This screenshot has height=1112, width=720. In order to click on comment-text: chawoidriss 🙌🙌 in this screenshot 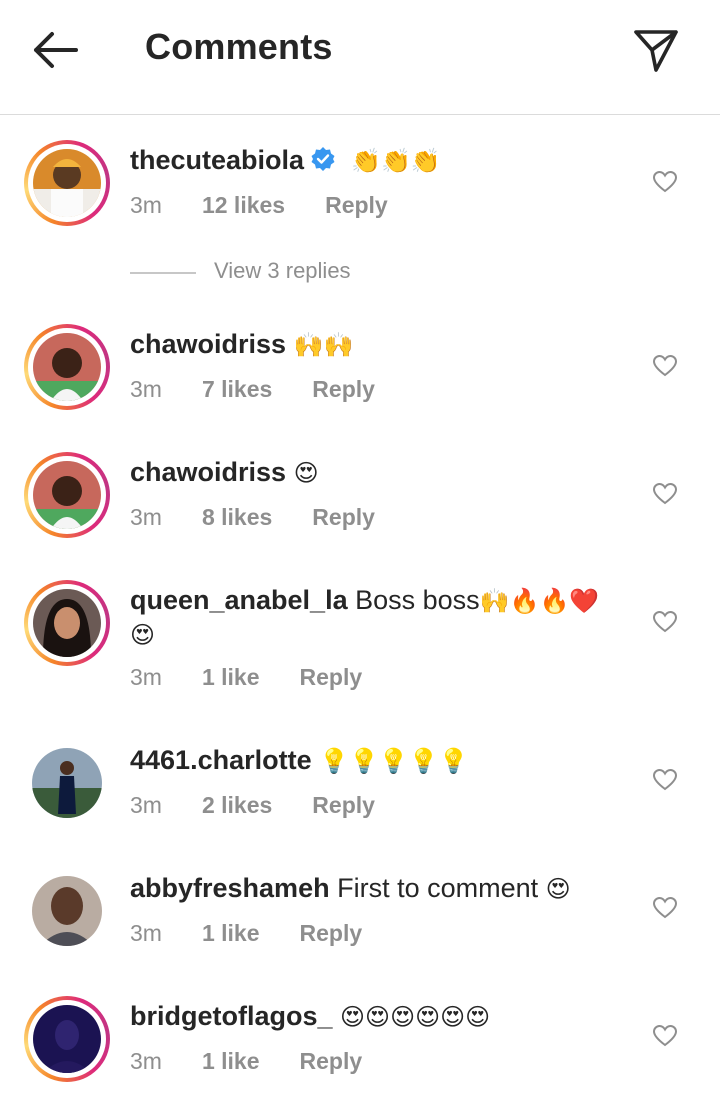, I will do `click(241, 344)`.